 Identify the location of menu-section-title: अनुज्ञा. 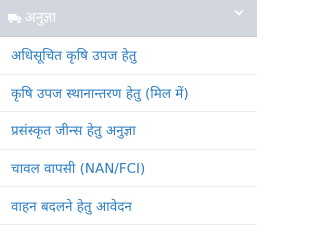
(41, 18).